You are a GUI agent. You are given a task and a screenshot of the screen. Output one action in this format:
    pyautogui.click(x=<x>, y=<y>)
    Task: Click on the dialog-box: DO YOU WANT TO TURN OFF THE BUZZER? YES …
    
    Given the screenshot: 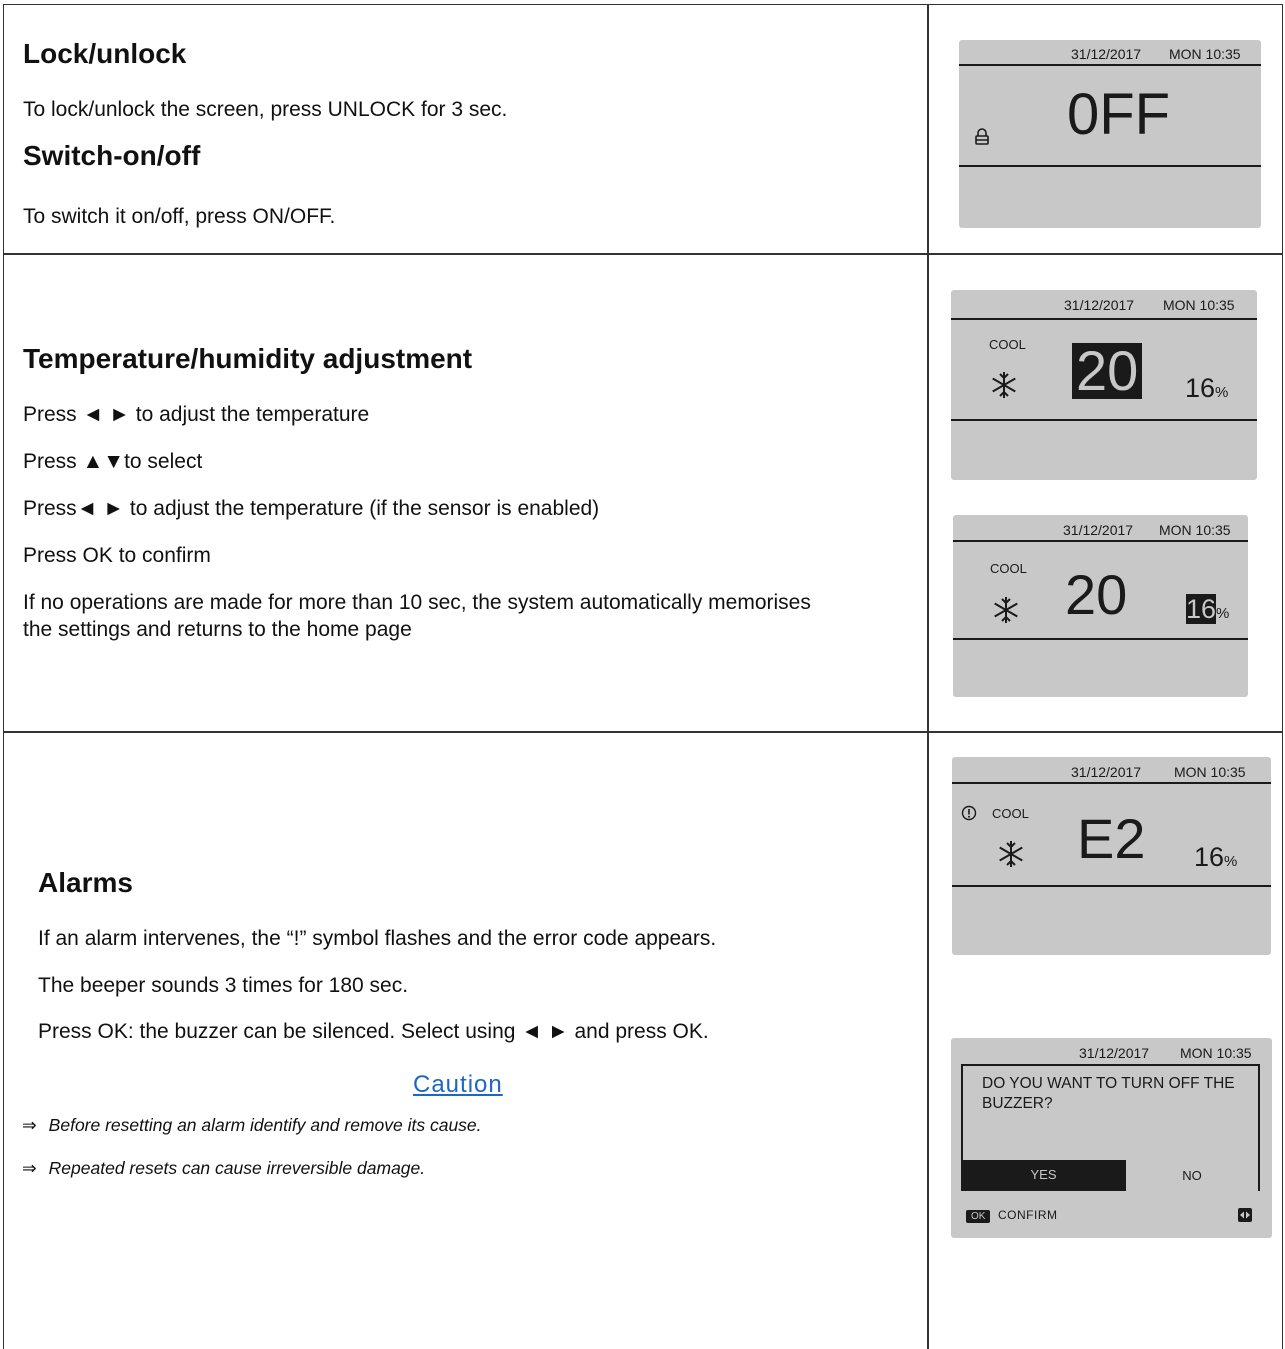 What is the action you would take?
    pyautogui.click(x=1110, y=1127)
    